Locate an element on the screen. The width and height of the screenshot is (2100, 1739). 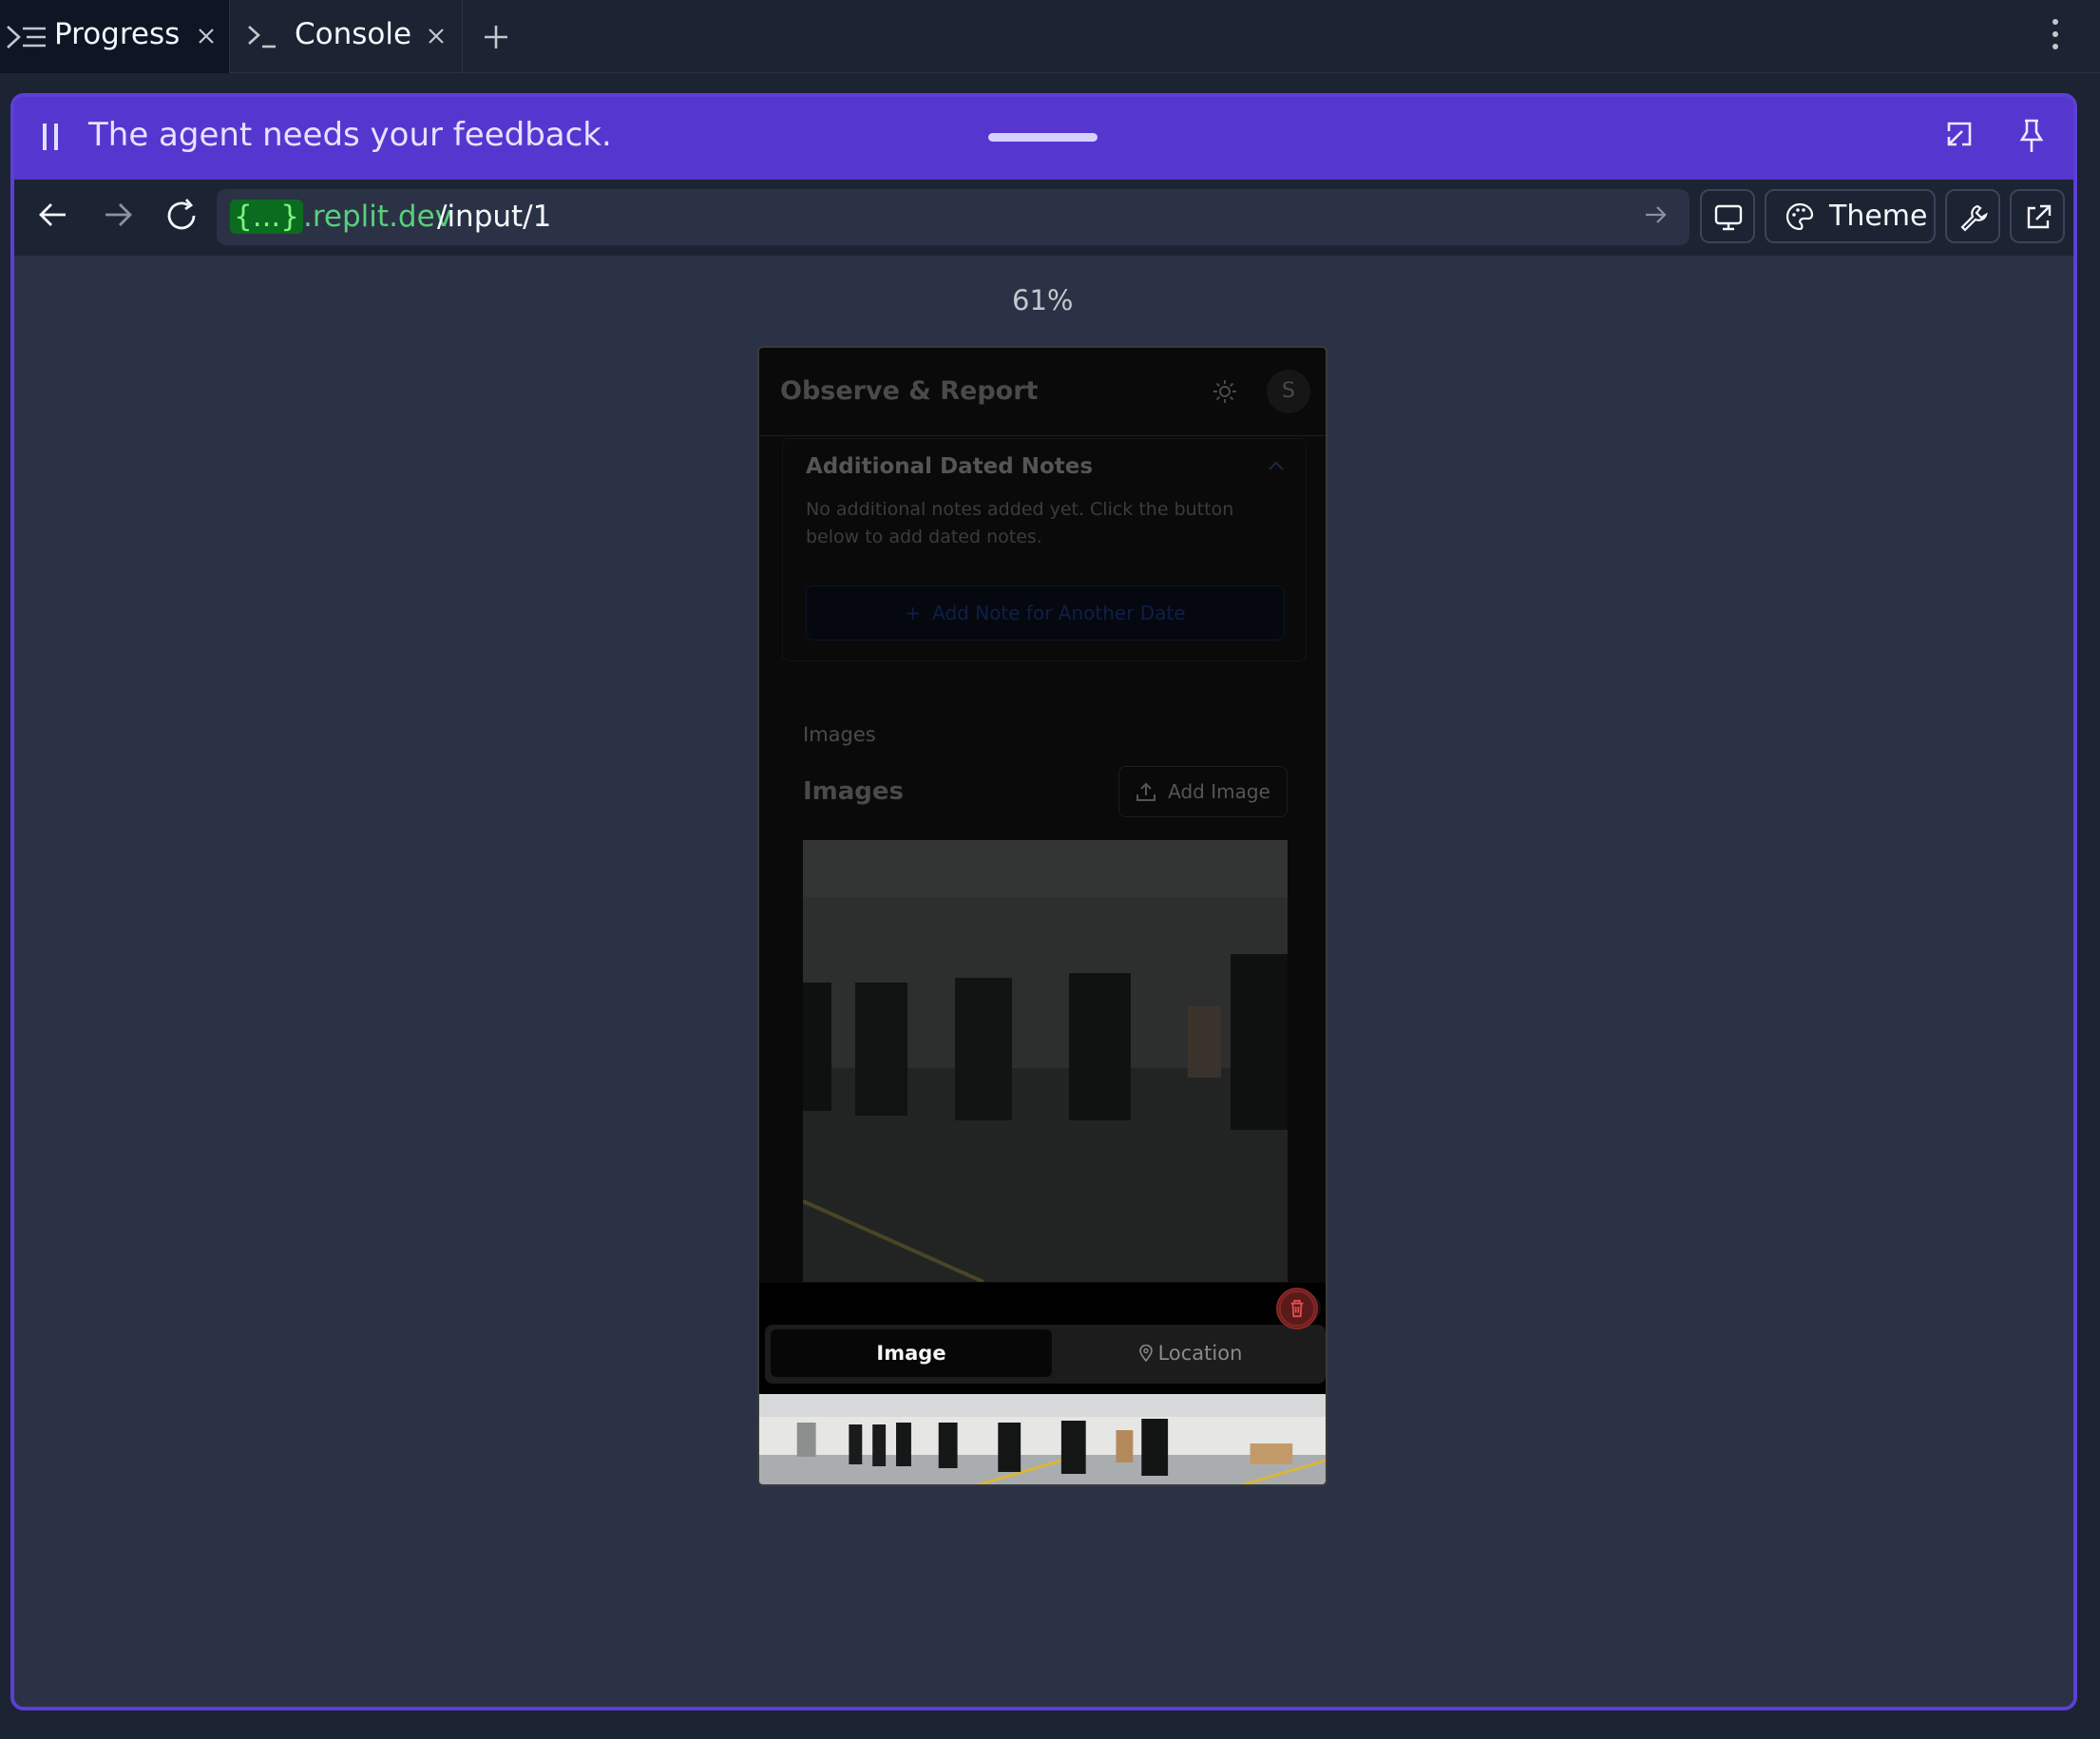
url-host: {...} .replit.dev is located at coordinates (341, 217).